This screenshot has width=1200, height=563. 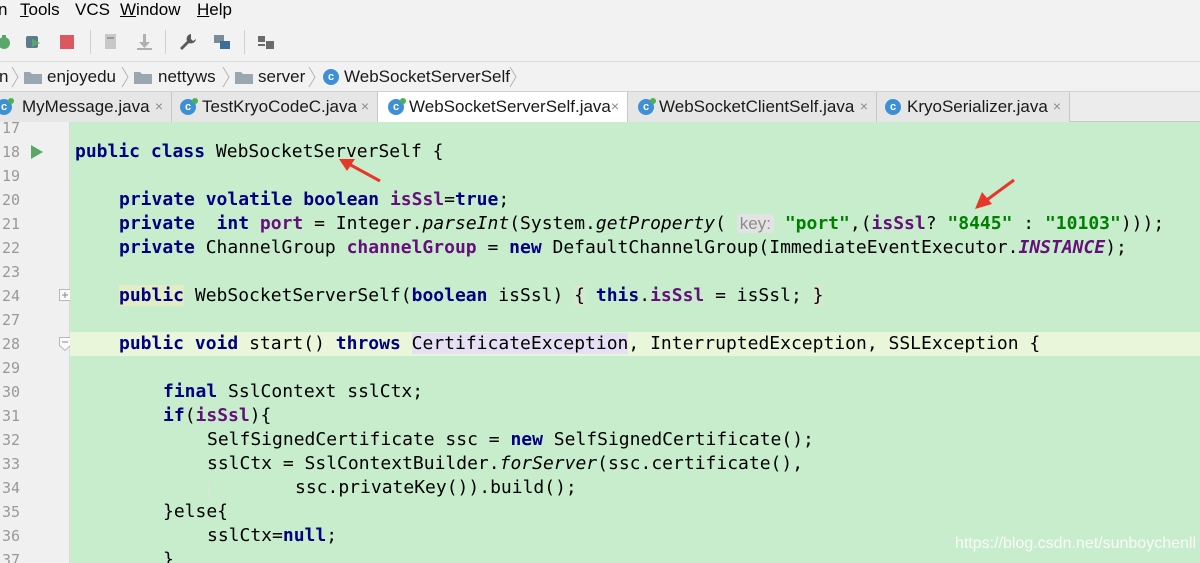 What do you see at coordinates (168, 556) in the screenshot?
I see `code-line-37: }` at bounding box center [168, 556].